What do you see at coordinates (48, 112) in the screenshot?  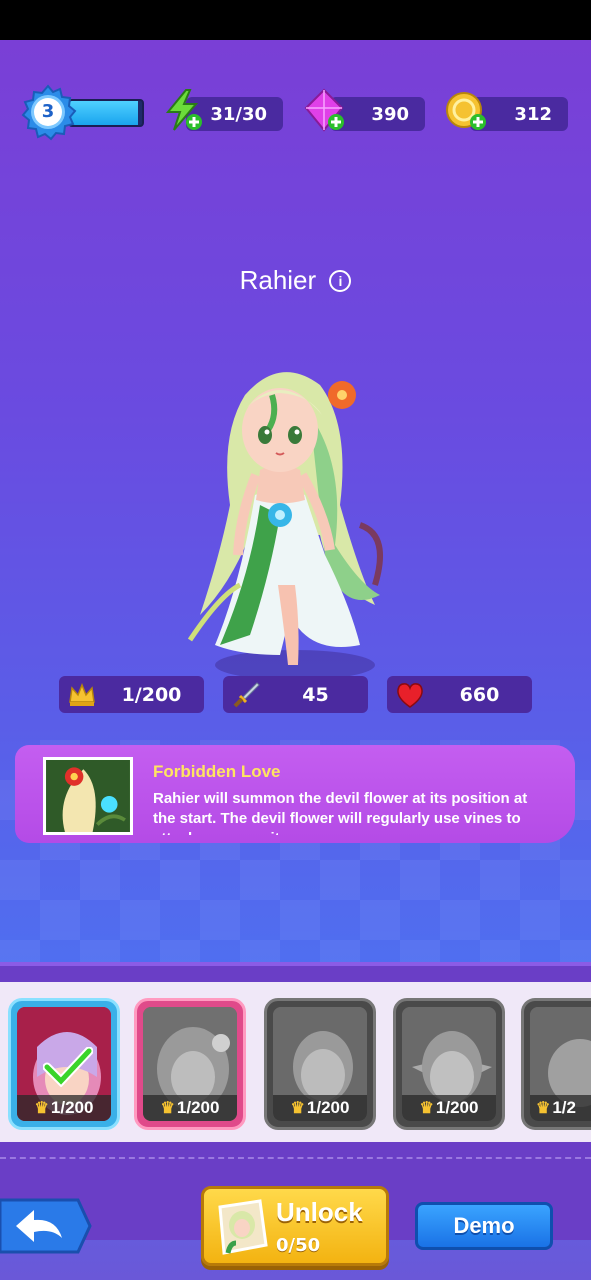 I see `player-level-number: 3` at bounding box center [48, 112].